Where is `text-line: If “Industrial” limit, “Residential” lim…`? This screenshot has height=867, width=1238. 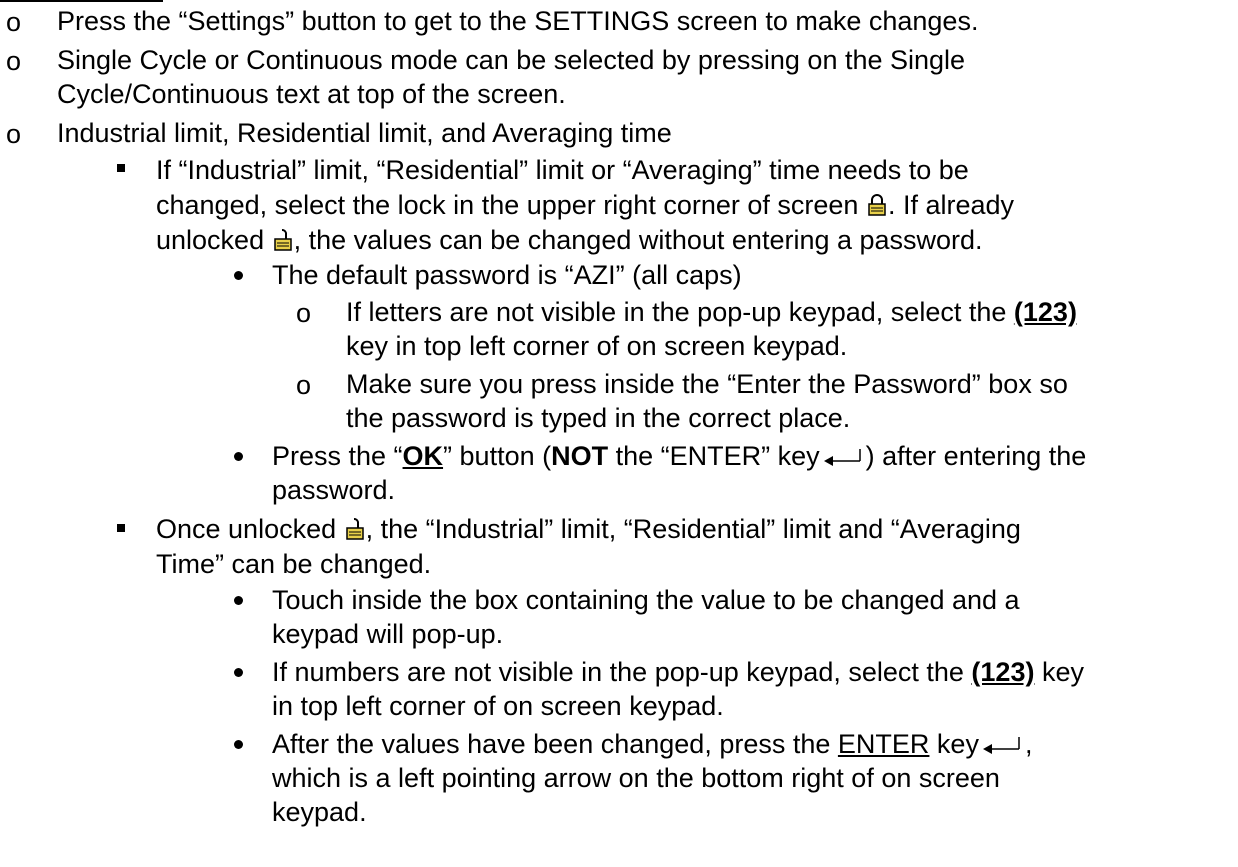 text-line: If “Industrial” limit, “Residential” lim… is located at coordinates (562, 170).